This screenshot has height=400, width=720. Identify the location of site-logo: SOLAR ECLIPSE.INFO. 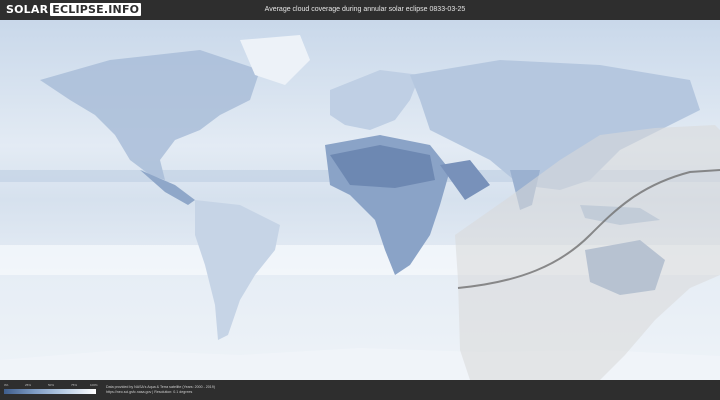
(74, 9).